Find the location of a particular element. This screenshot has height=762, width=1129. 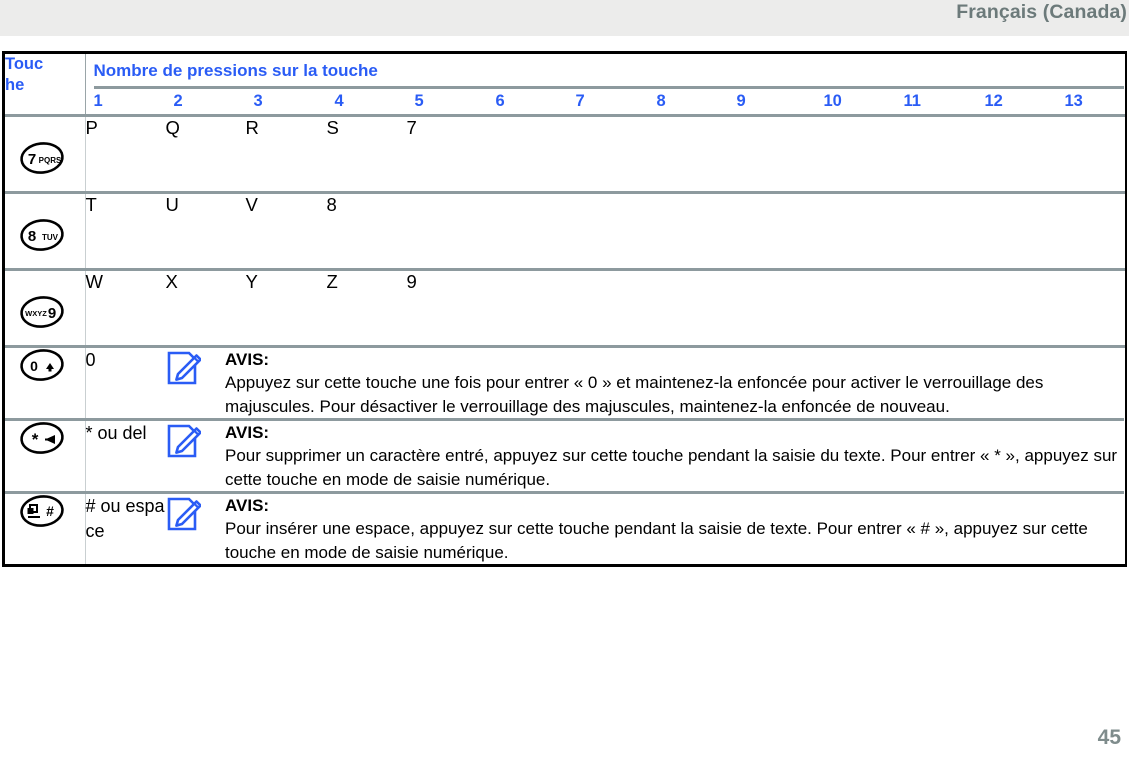

press-count-13: 13 is located at coordinates (1073, 101).